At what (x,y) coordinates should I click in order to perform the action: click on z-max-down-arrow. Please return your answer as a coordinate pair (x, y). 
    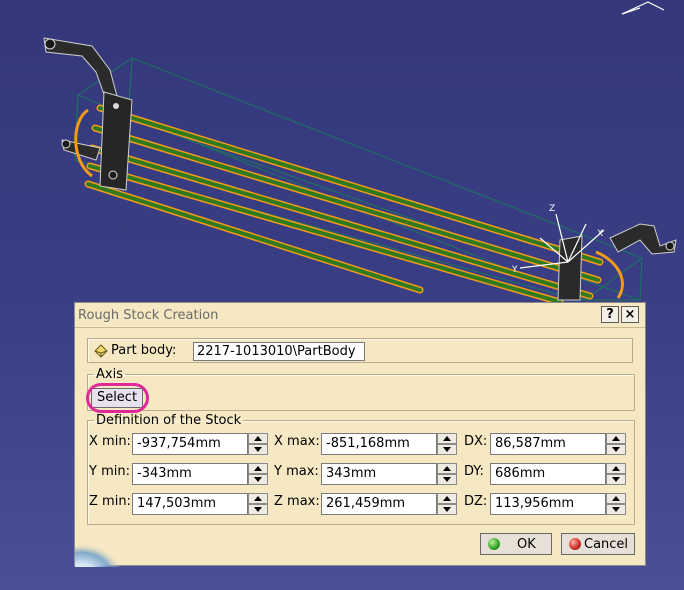
    Looking at the image, I should click on (447, 509).